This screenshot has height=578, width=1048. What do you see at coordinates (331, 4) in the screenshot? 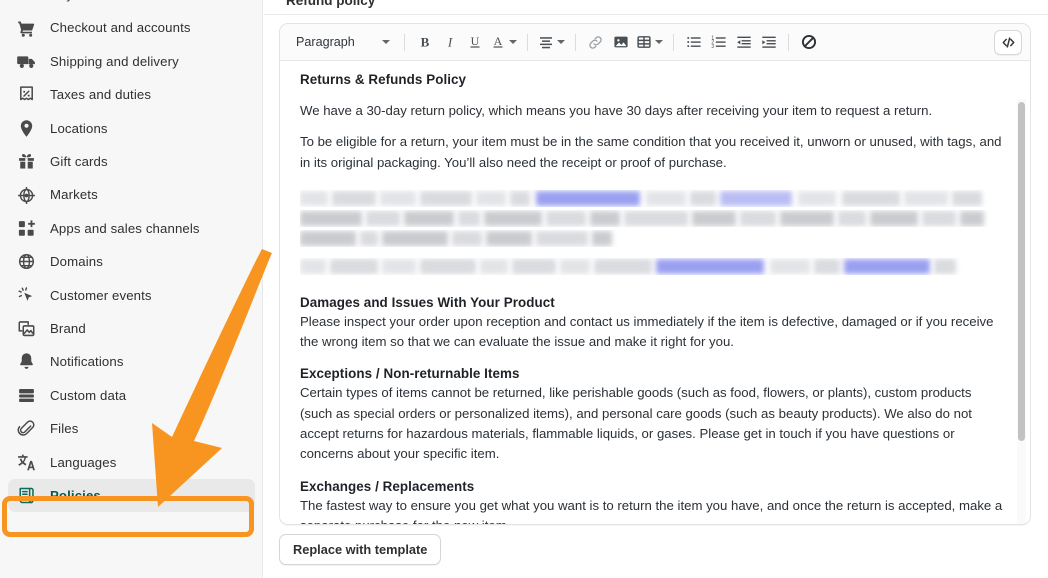
I see `page-title: Refund policy` at bounding box center [331, 4].